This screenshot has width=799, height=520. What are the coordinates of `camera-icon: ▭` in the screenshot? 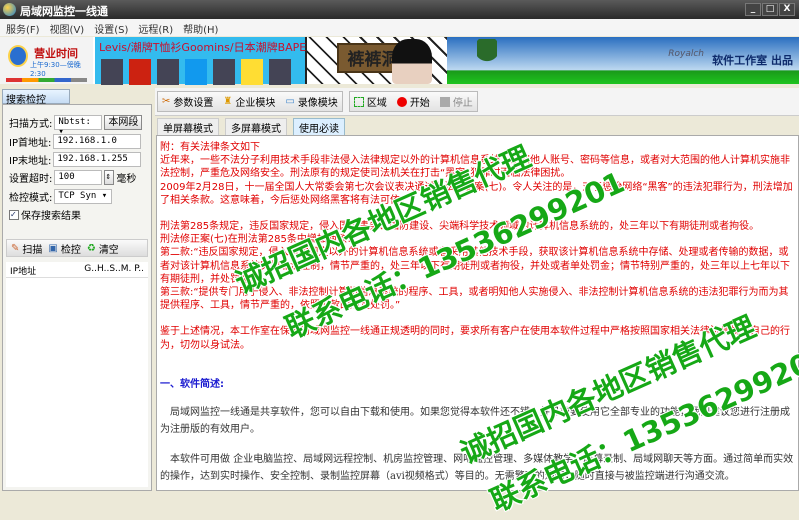 It's located at (290, 101).